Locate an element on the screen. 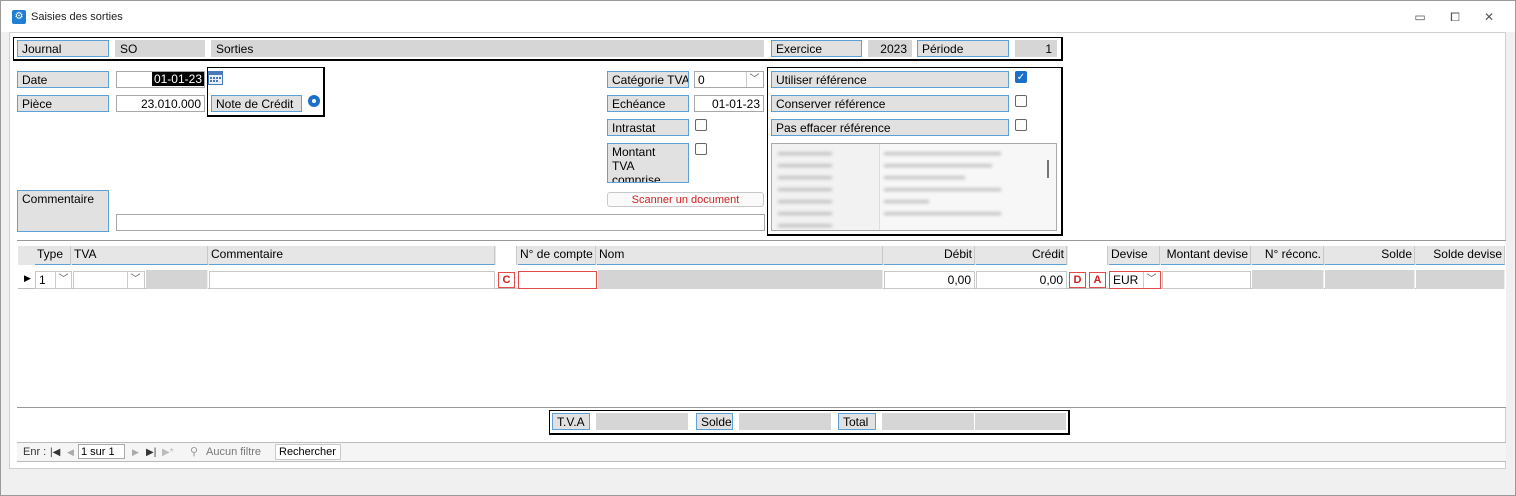 The image size is (1516, 496). col-spacer-header is located at coordinates (506, 255).